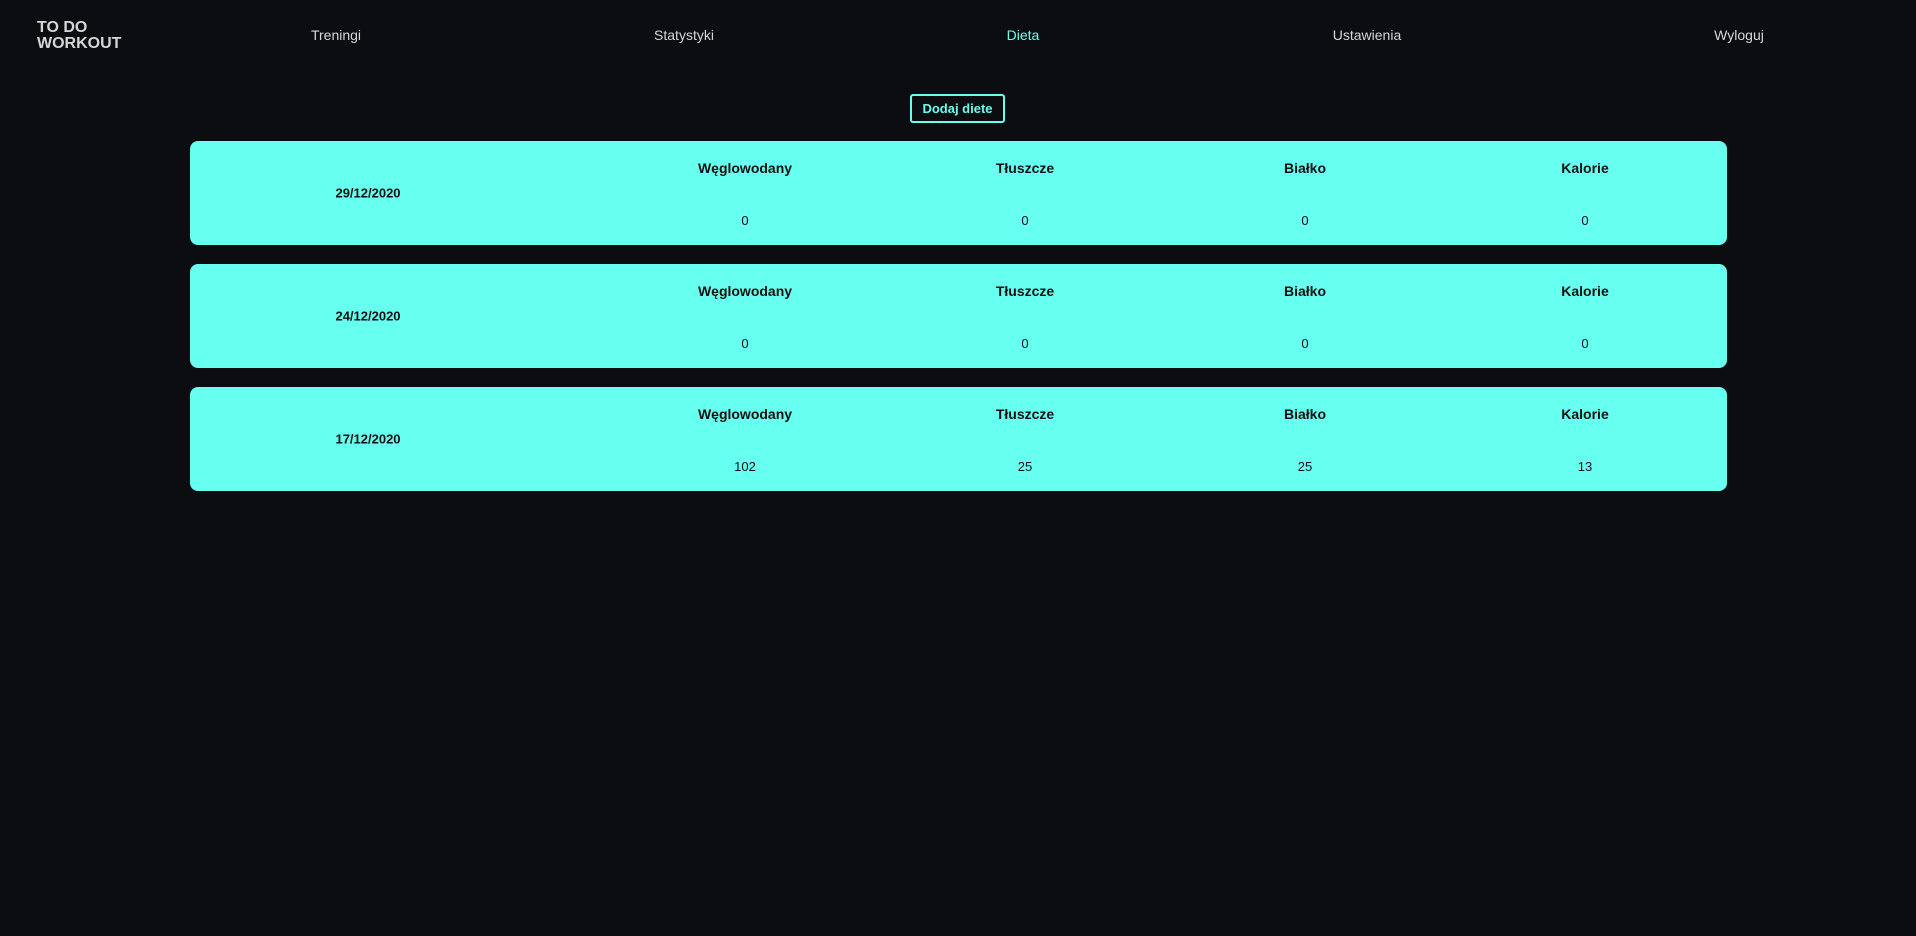 The image size is (1916, 936). I want to click on diet-date: 17/12/2020, so click(368, 439).